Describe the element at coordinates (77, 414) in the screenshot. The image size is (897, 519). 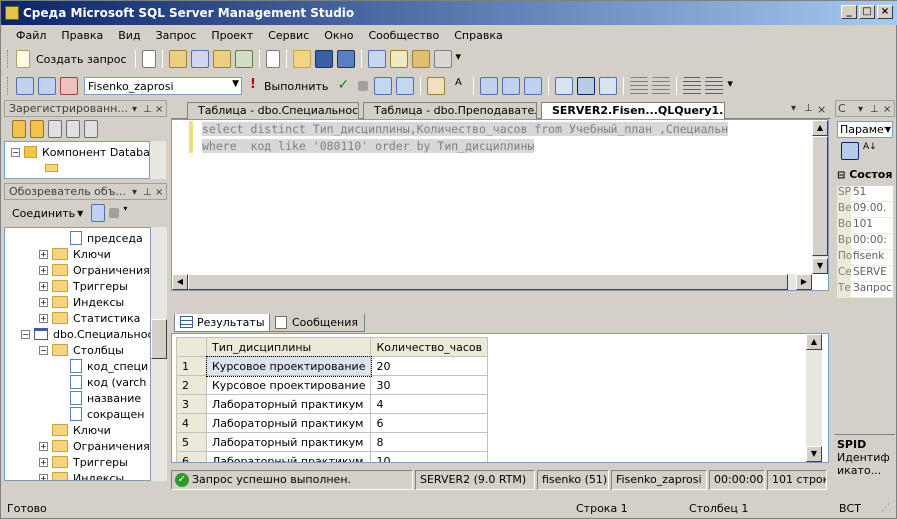
I see `tree-item: сокращен` at that location.